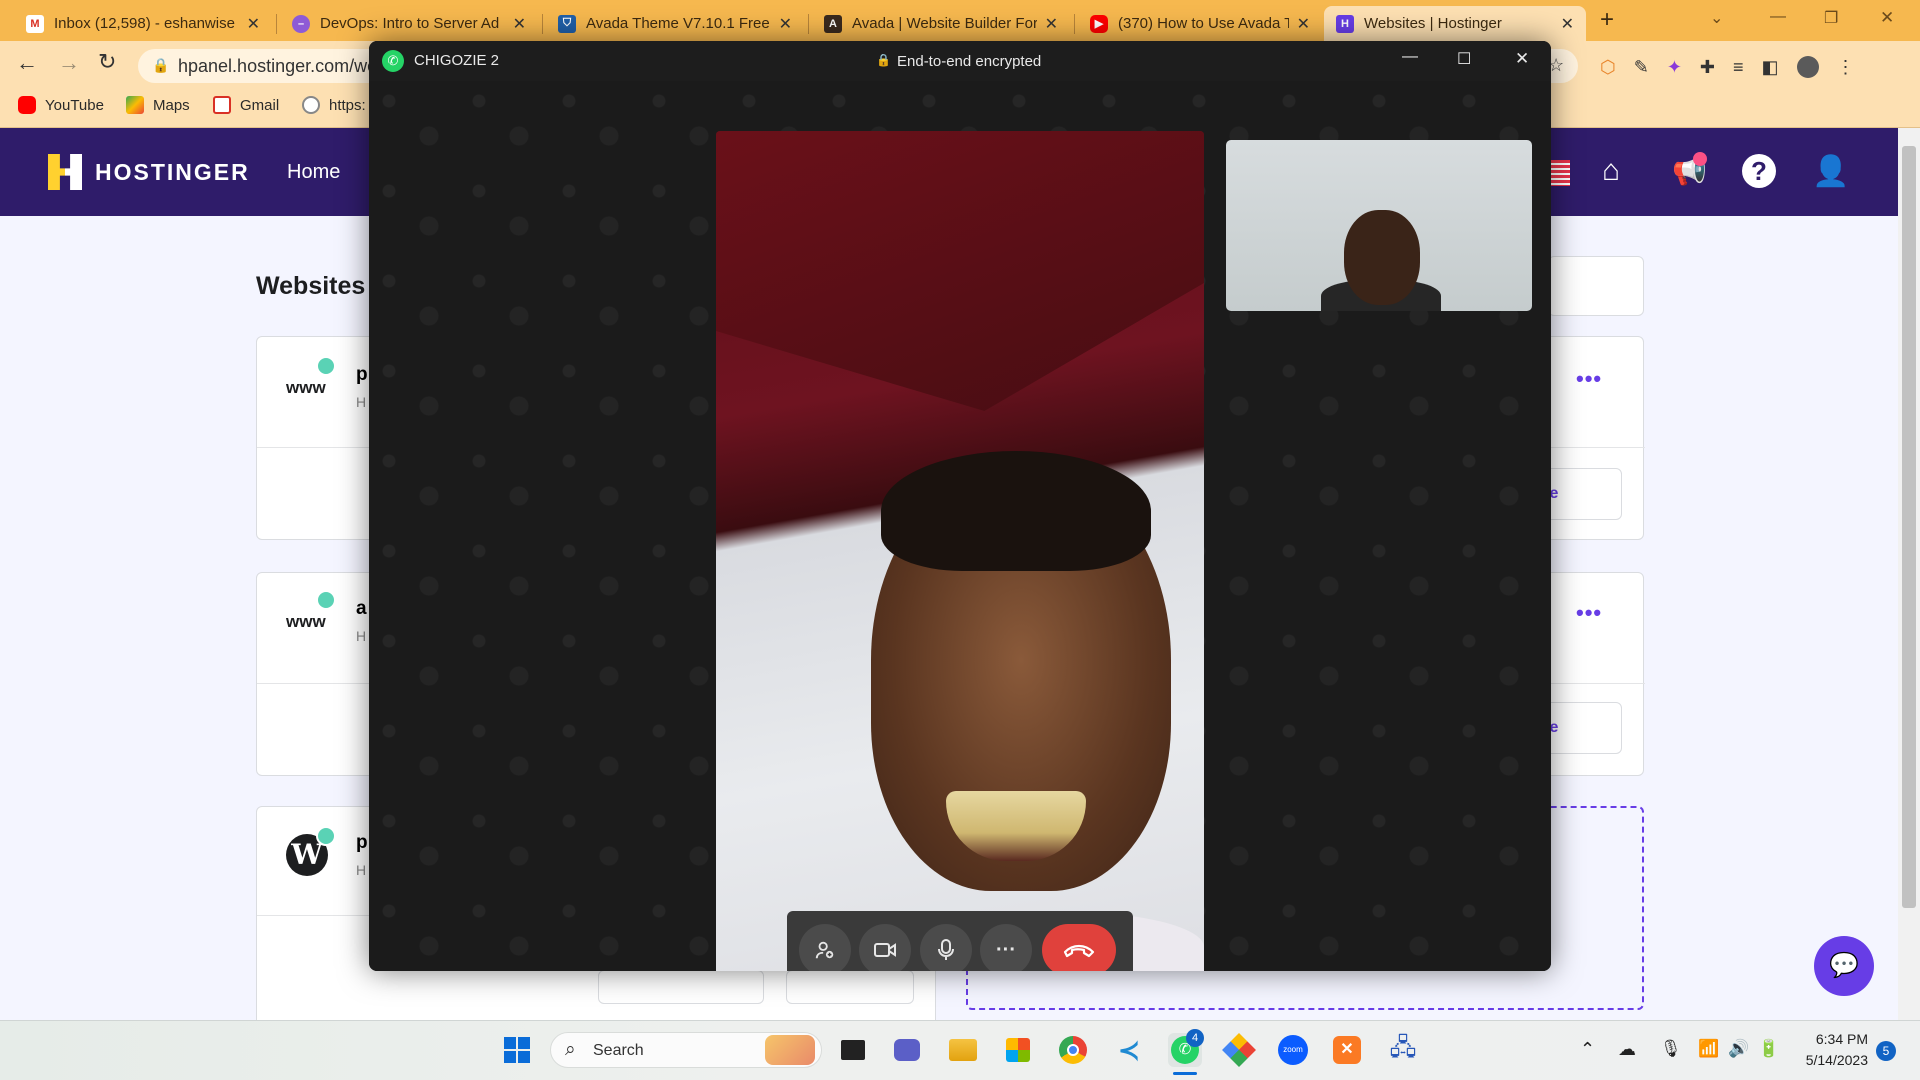  Describe the element at coordinates (1768, 1049) in the screenshot. I see `battery-icon: 🔋` at that location.